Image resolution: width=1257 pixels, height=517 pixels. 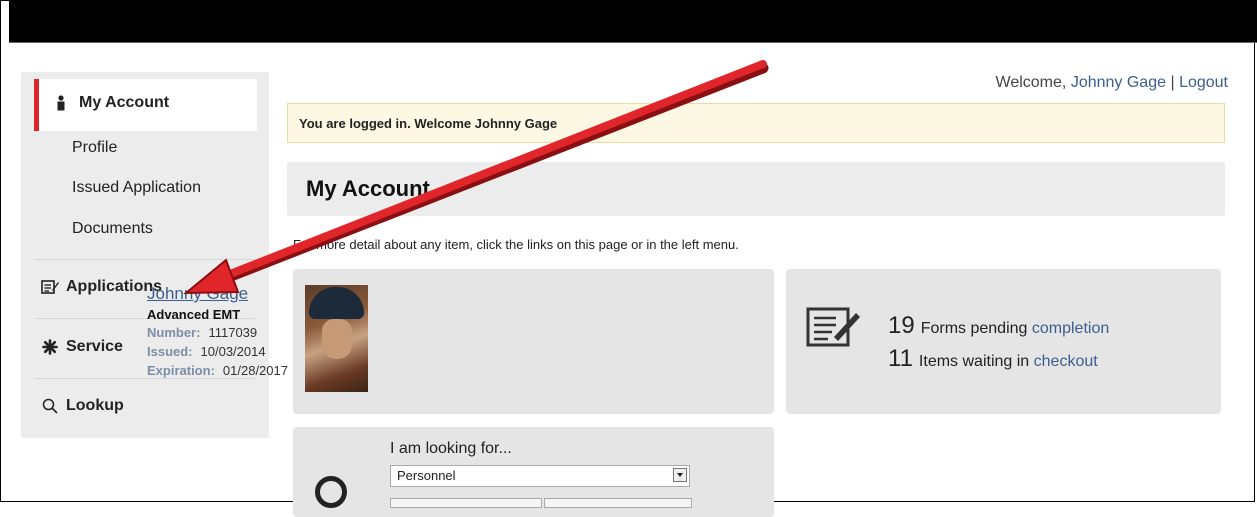 What do you see at coordinates (466, 503) in the screenshot?
I see `lookup-input-left` at bounding box center [466, 503].